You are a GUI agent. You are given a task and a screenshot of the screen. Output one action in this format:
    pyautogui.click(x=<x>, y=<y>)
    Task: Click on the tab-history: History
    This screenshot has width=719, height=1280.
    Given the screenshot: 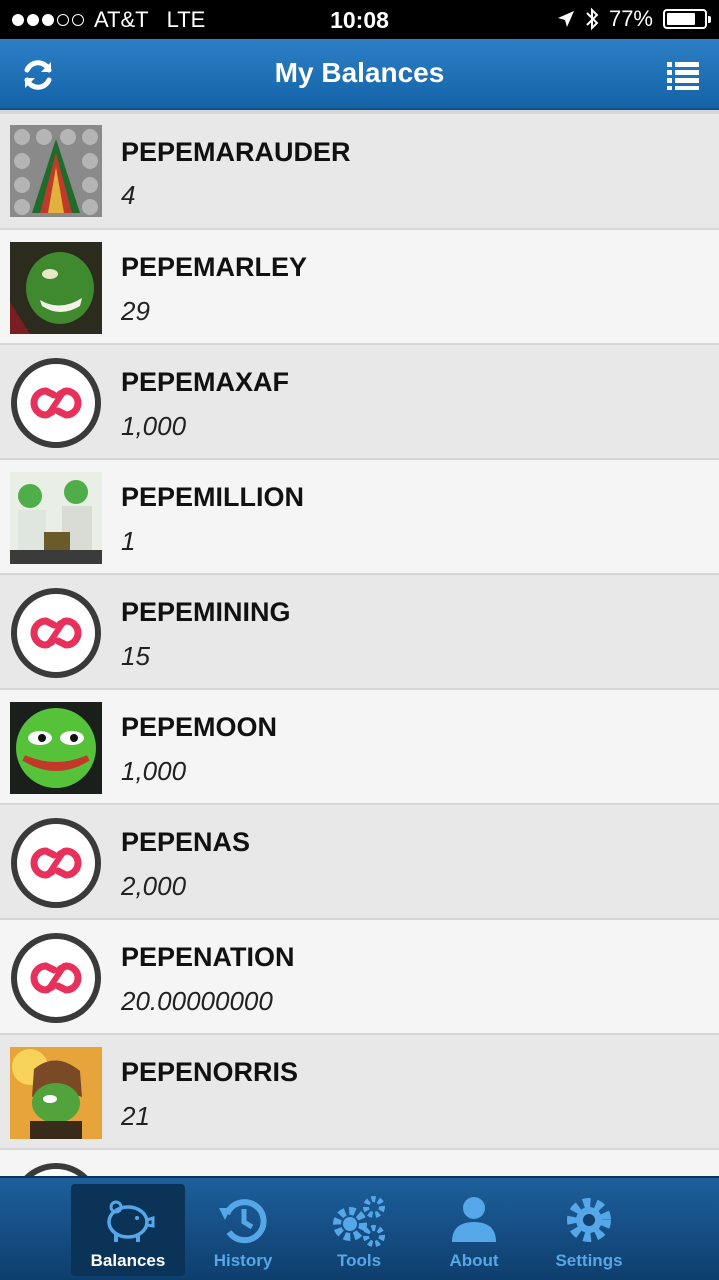 What is the action you would take?
    pyautogui.click(x=243, y=1230)
    